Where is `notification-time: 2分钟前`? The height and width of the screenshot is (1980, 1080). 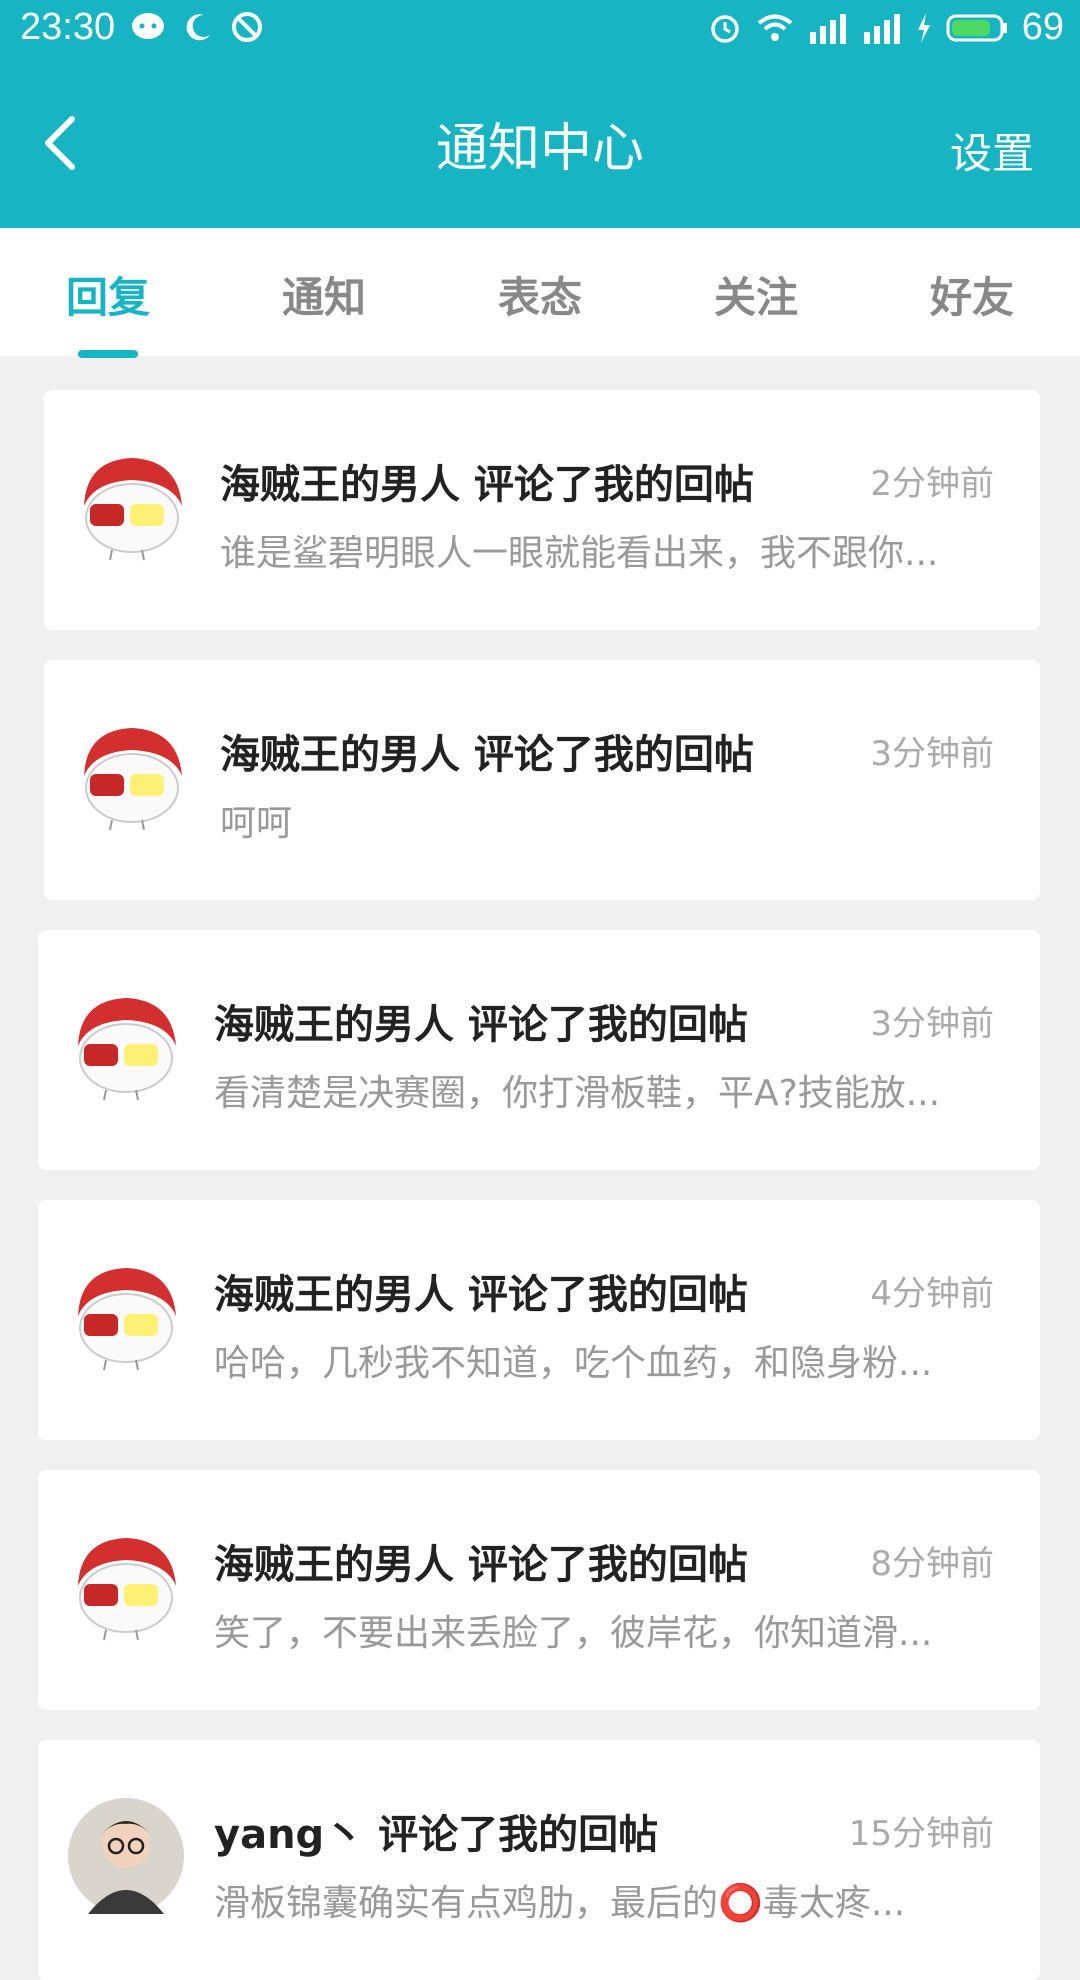 notification-time: 2分钟前 is located at coordinates (932, 484).